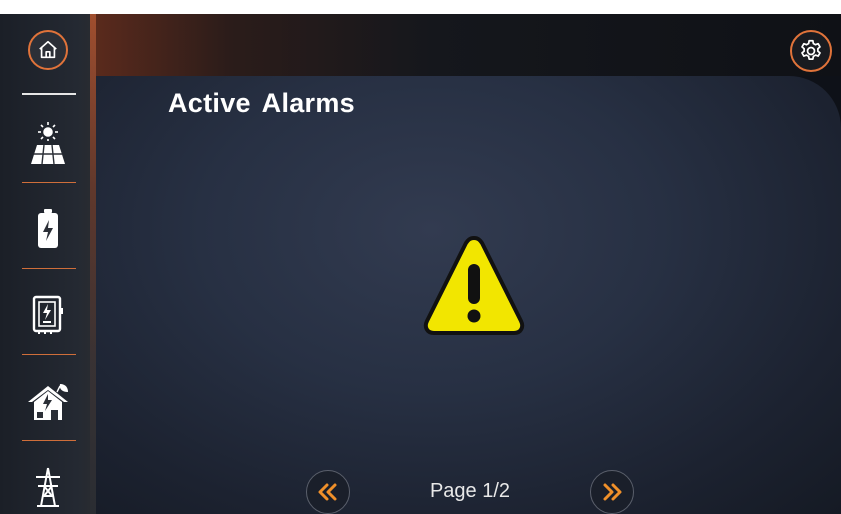  I want to click on eco-house-icon, so click(48, 402).